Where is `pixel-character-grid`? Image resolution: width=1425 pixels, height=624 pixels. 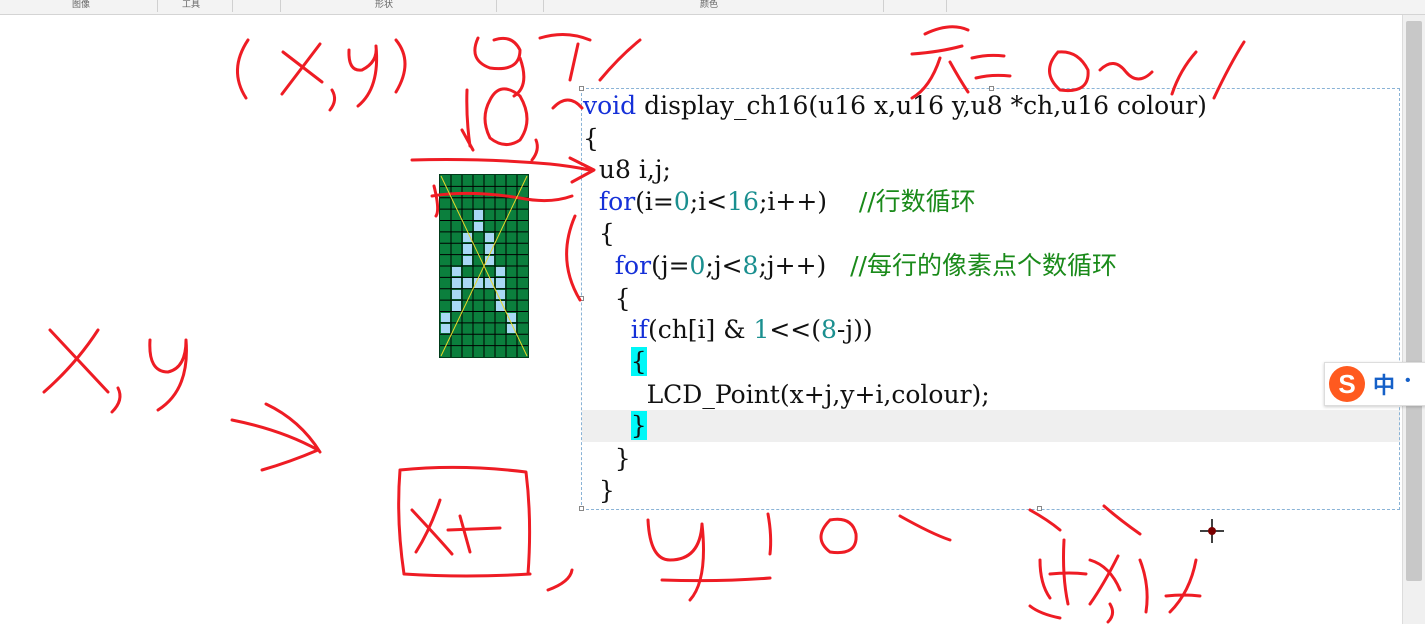
pixel-character-grid is located at coordinates (484, 266).